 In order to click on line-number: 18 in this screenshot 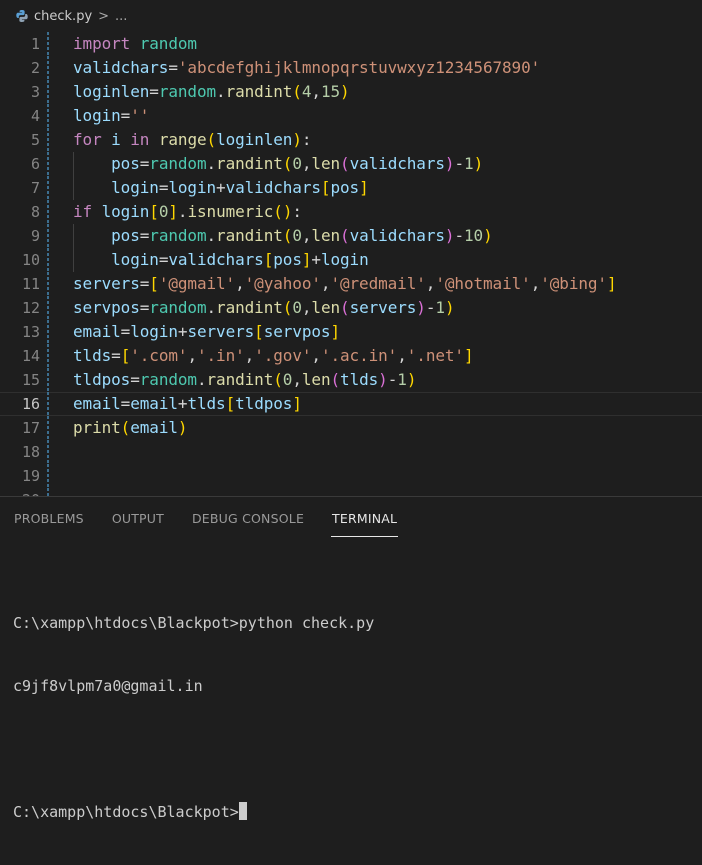, I will do `click(30, 452)`.